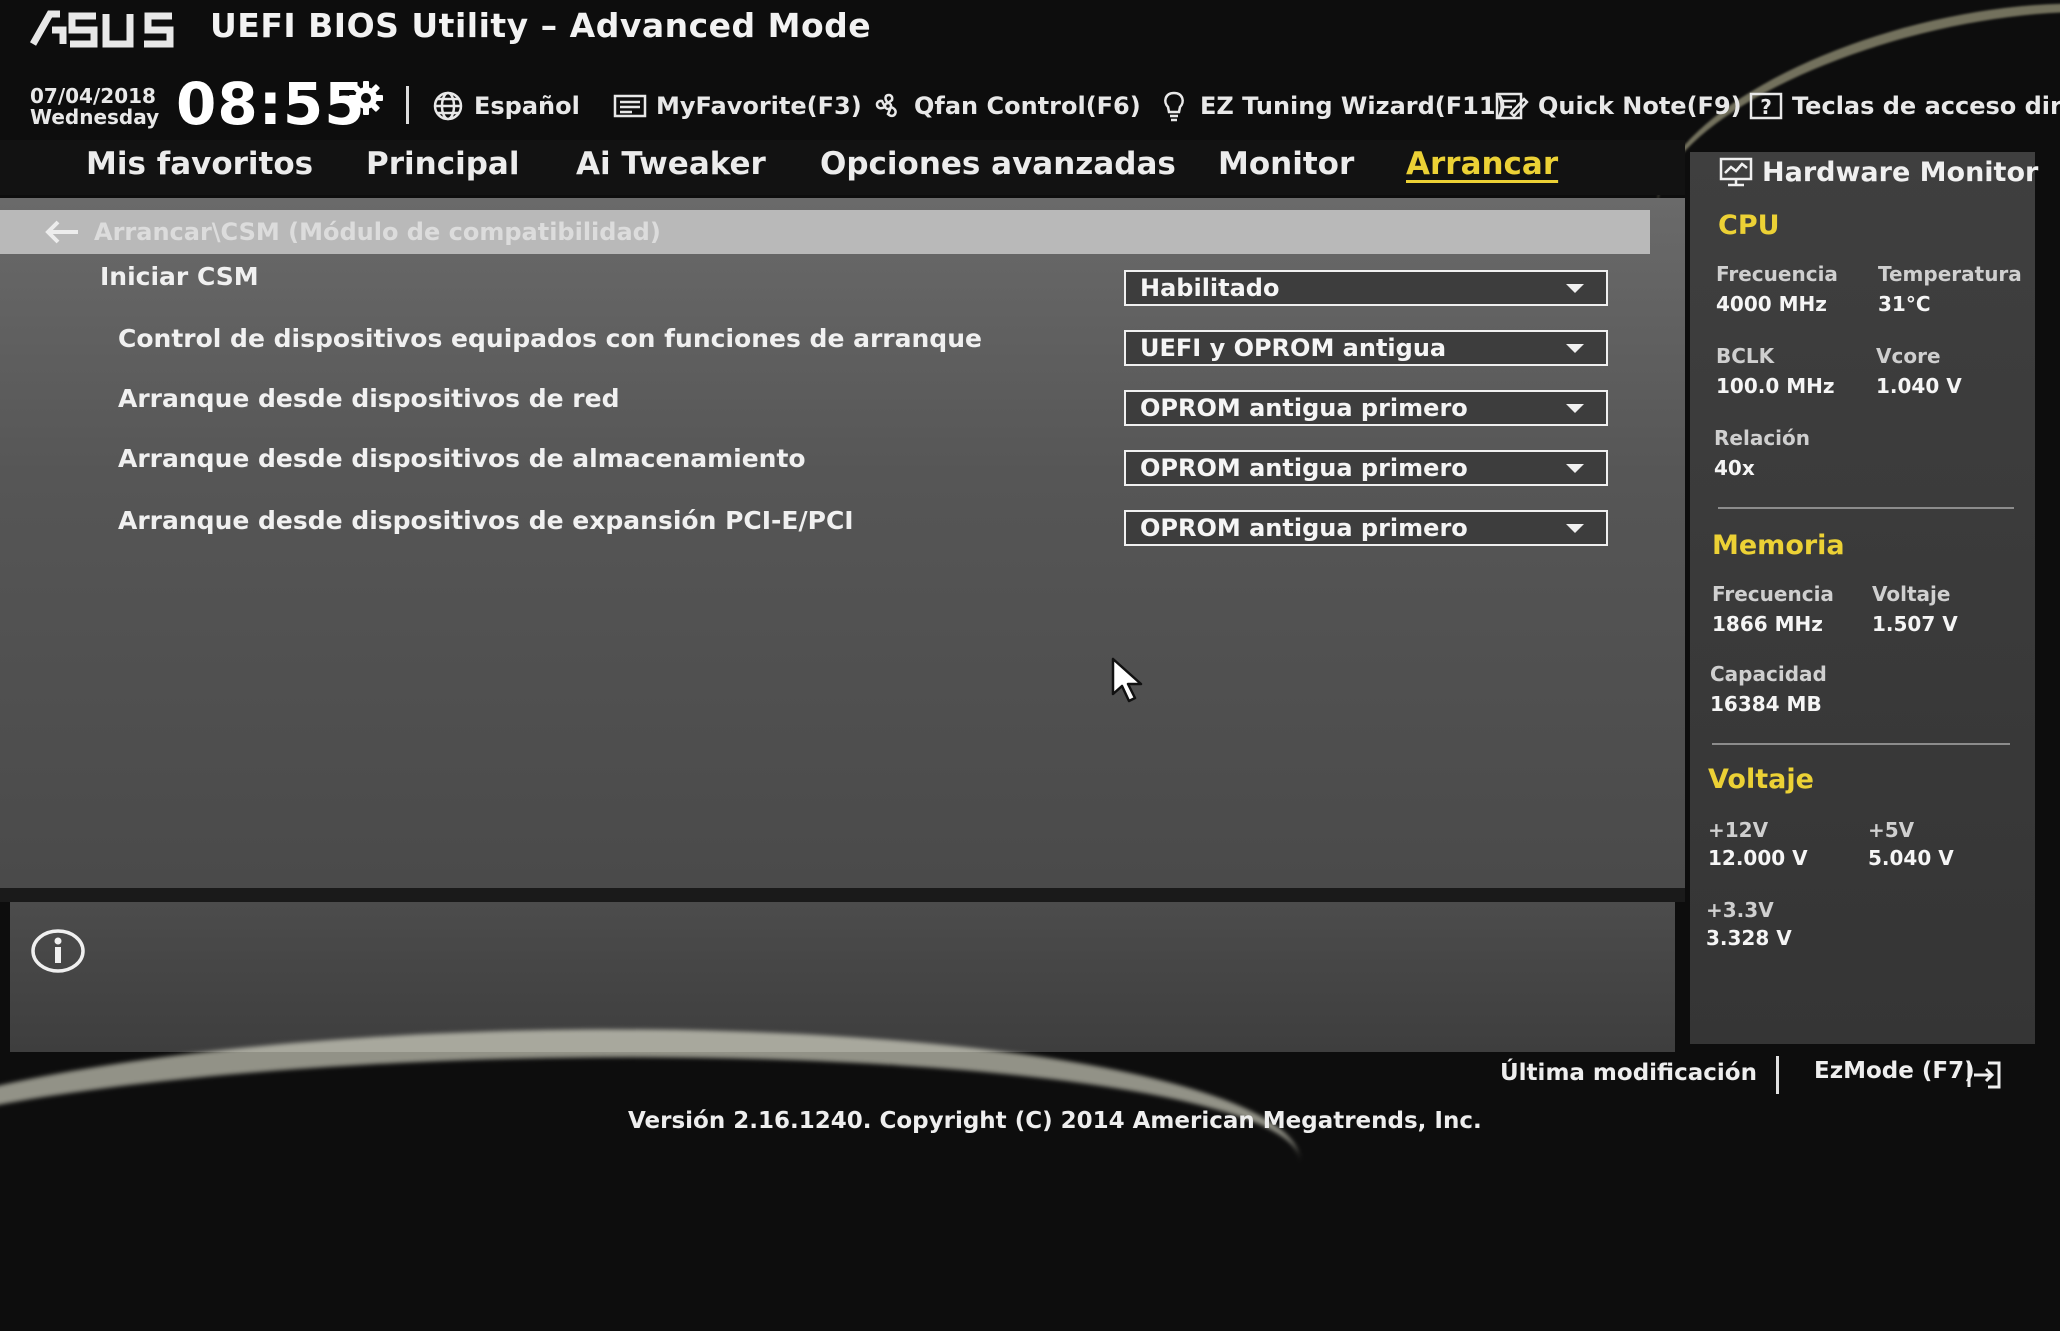  I want to click on tab-main: Principal, so click(442, 164).